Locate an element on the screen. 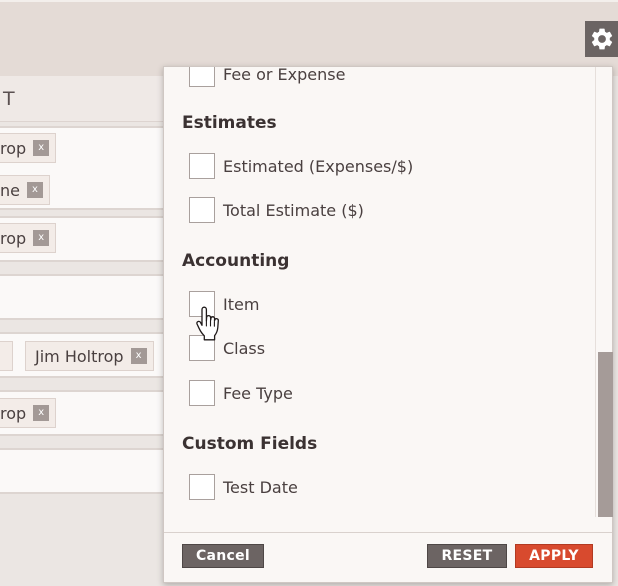  table-row: Jim Holtrop x is located at coordinates (85, 355).